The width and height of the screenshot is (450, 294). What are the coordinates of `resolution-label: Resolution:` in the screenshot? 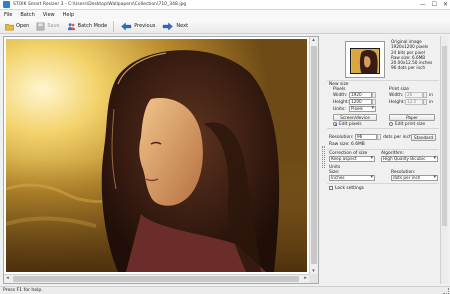 It's located at (341, 137).